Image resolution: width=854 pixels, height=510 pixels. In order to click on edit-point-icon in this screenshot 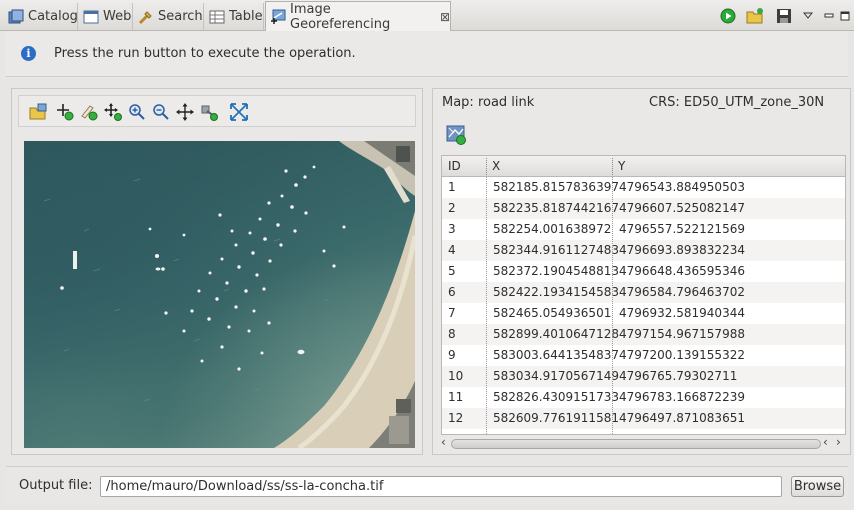, I will do `click(89, 112)`.